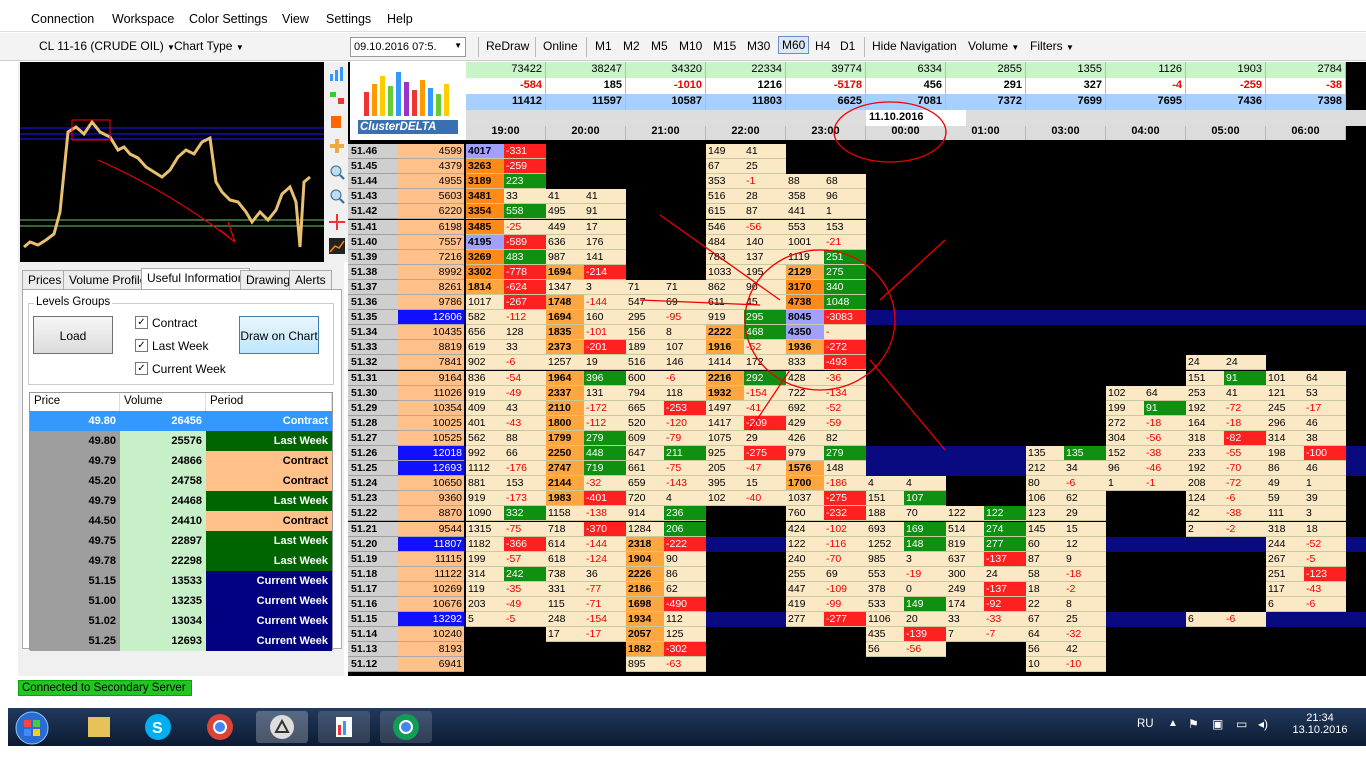 The image size is (1366, 768). I want to click on cell-volume: 199, so click(485, 559).